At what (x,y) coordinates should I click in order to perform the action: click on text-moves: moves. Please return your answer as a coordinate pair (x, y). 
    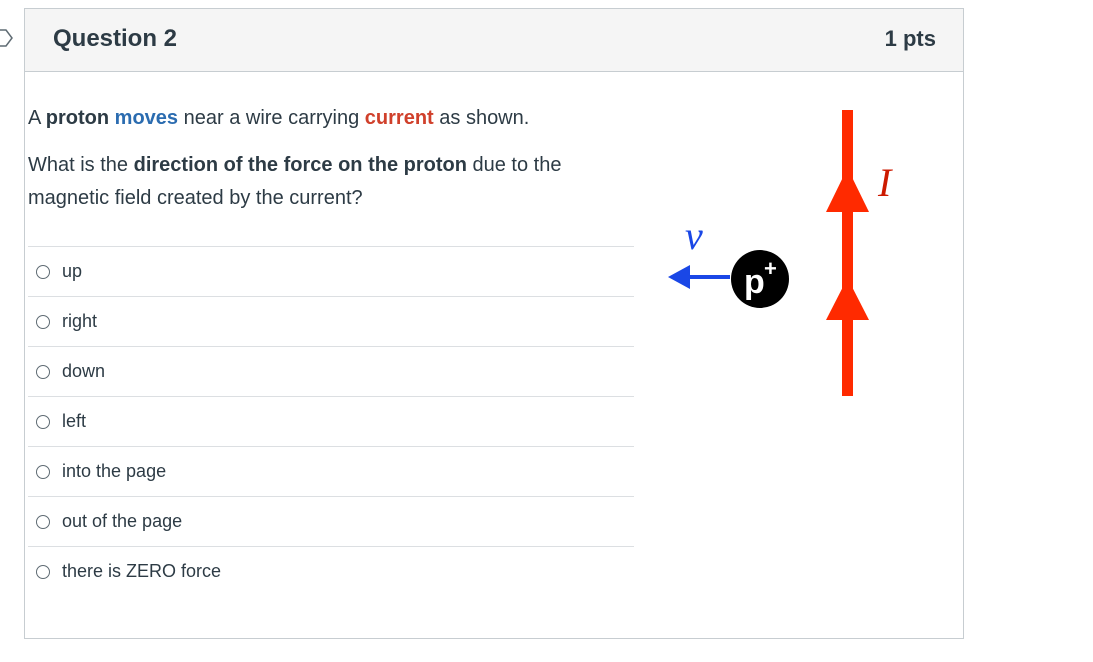
    Looking at the image, I should click on (146, 118).